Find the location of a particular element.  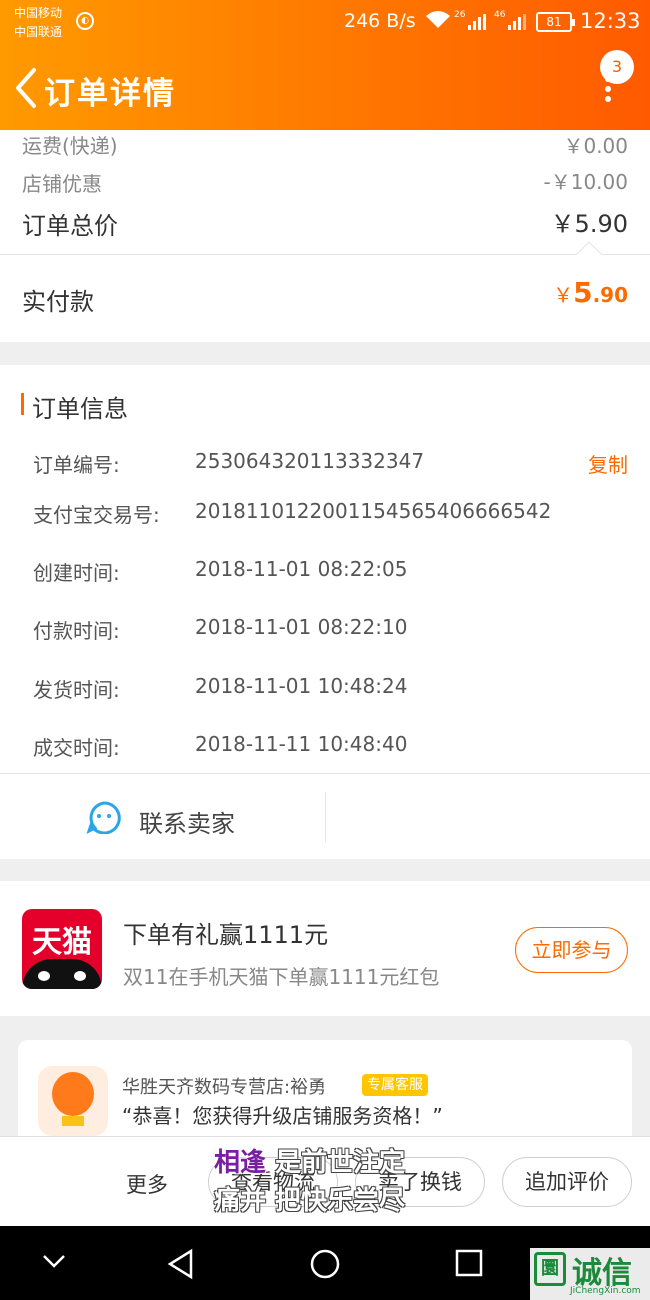

copy-button: 复制 is located at coordinates (608, 463).